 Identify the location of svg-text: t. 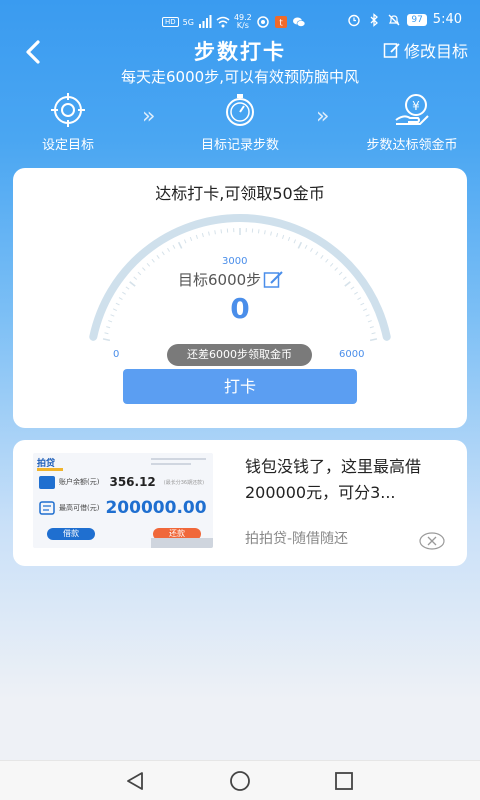
(281, 24).